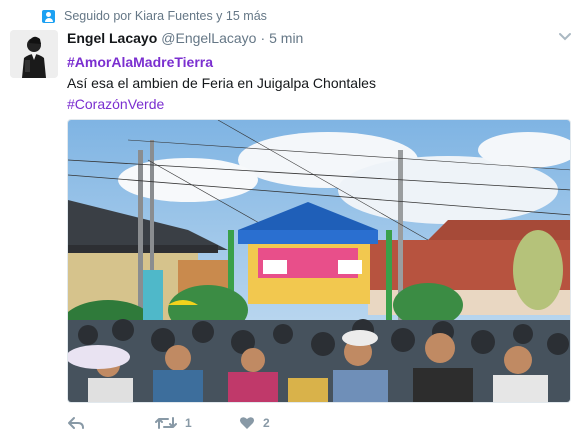 This screenshot has height=444, width=587. I want to click on reply-button, so click(111, 423).